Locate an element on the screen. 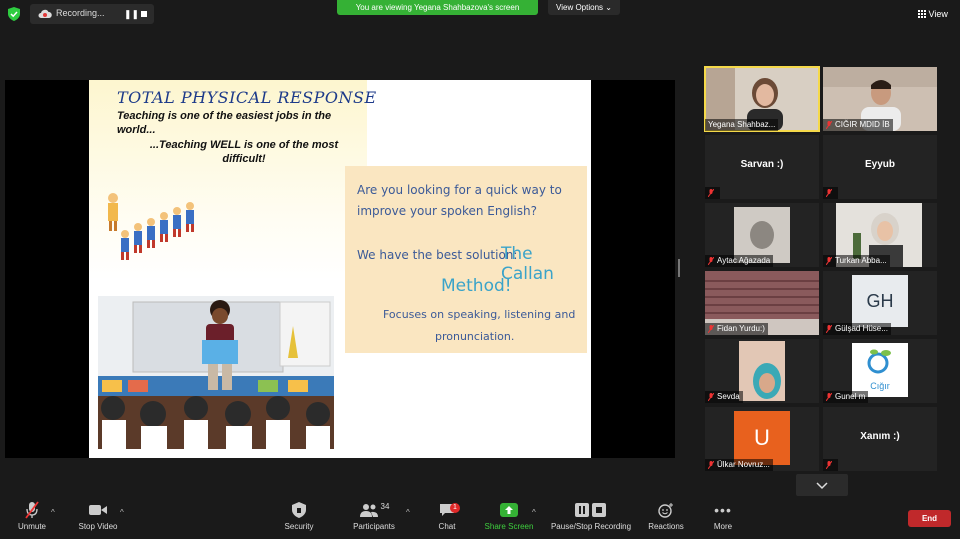  participant-tile: Aytac Ağazada is located at coordinates (762, 235).